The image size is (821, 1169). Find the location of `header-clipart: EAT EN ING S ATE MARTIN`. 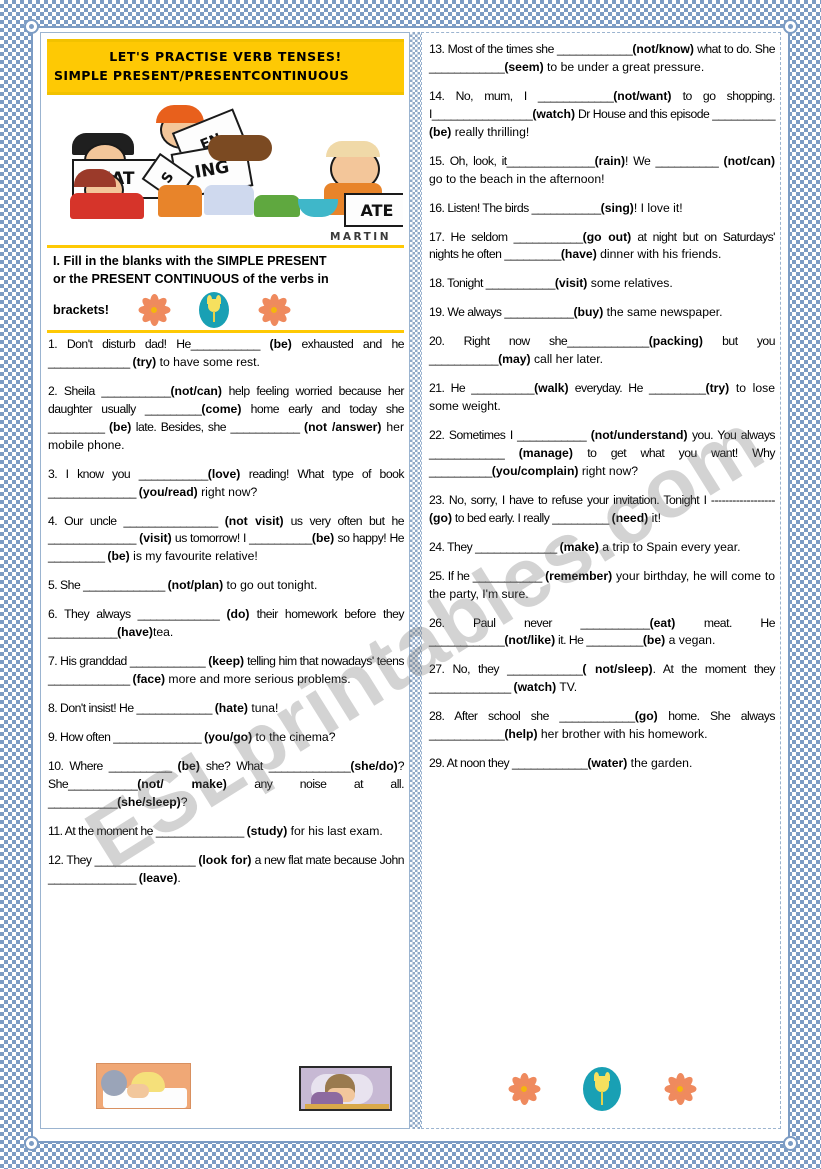

header-clipart: EAT EN ING S ATE MARTIN is located at coordinates (225, 171).